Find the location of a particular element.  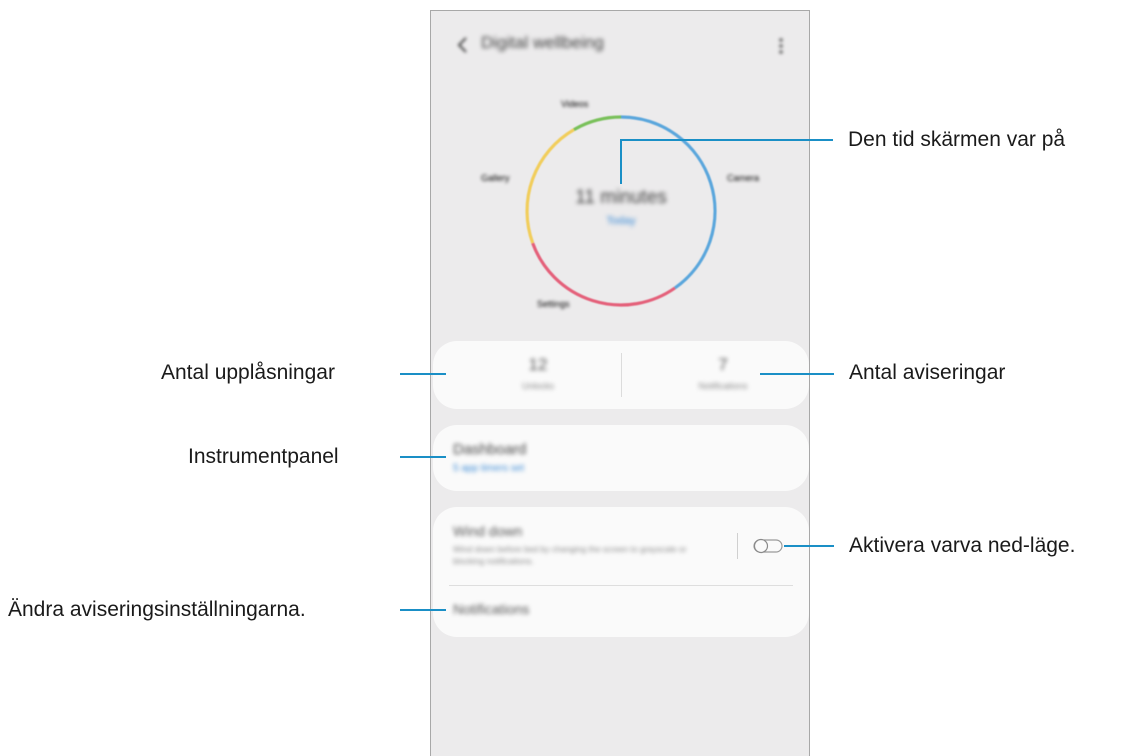

ring-segment-green is located at coordinates (597, 123).